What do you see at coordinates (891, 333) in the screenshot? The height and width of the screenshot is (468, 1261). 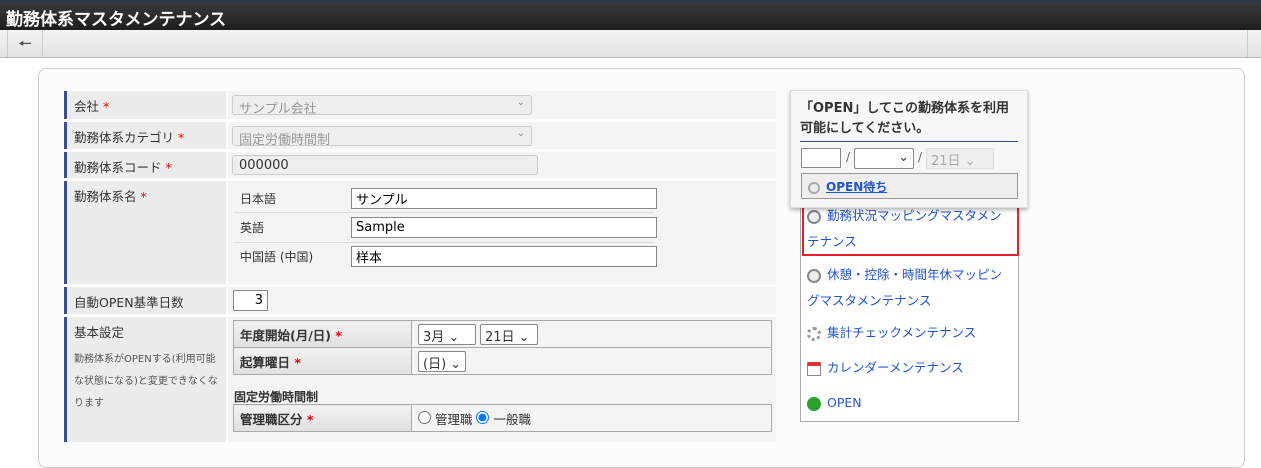 I see `menu-item-aggregate-check: 集計チェックメンテナンス` at bounding box center [891, 333].